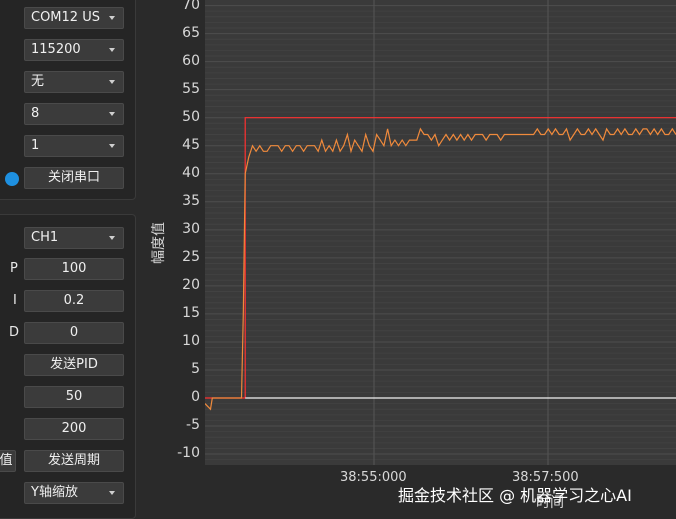  What do you see at coordinates (74, 146) in the screenshot?
I see `stop-bits-select: 1` at bounding box center [74, 146].